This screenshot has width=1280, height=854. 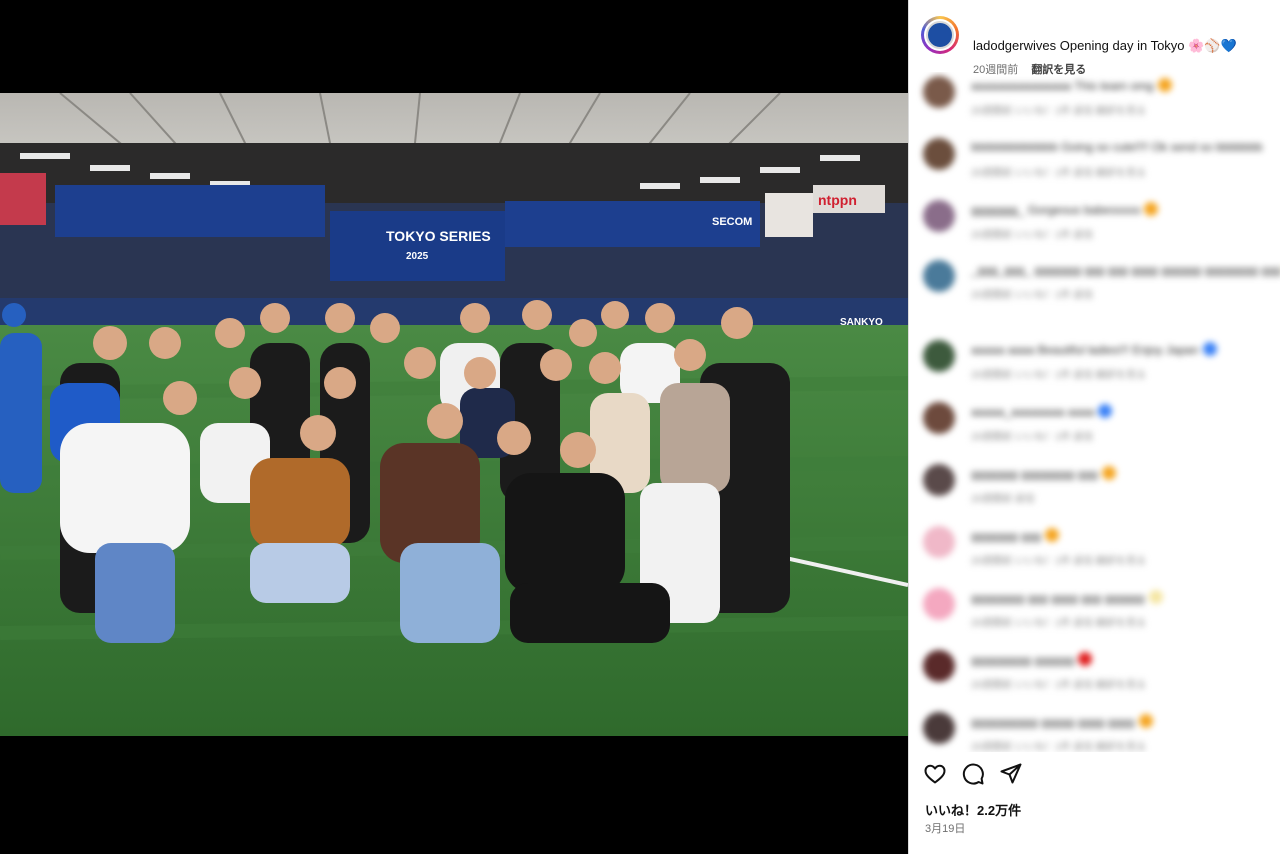 What do you see at coordinates (417, 256) in the screenshot?
I see `scoreboard-year: 2025` at bounding box center [417, 256].